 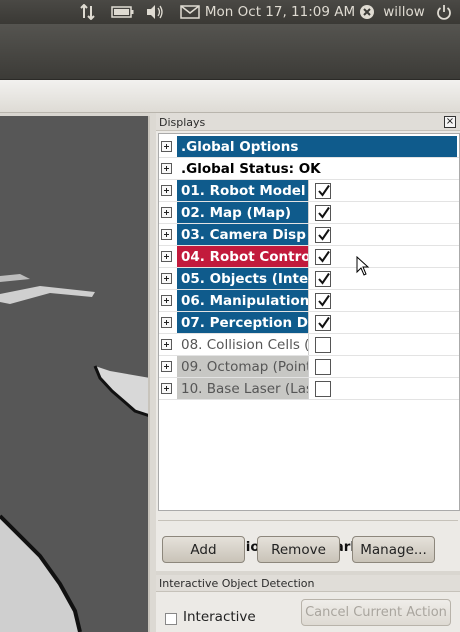 I want to click on close-icon: ×, so click(x=450, y=122).